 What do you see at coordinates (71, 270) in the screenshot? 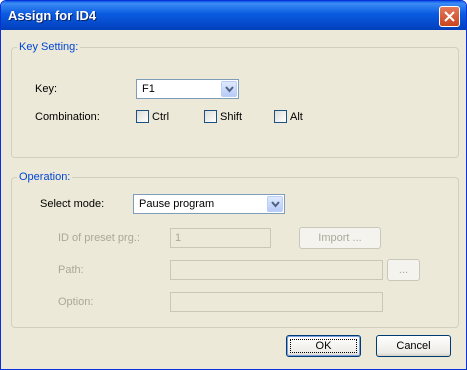
I see `path-label: Path:` at bounding box center [71, 270].